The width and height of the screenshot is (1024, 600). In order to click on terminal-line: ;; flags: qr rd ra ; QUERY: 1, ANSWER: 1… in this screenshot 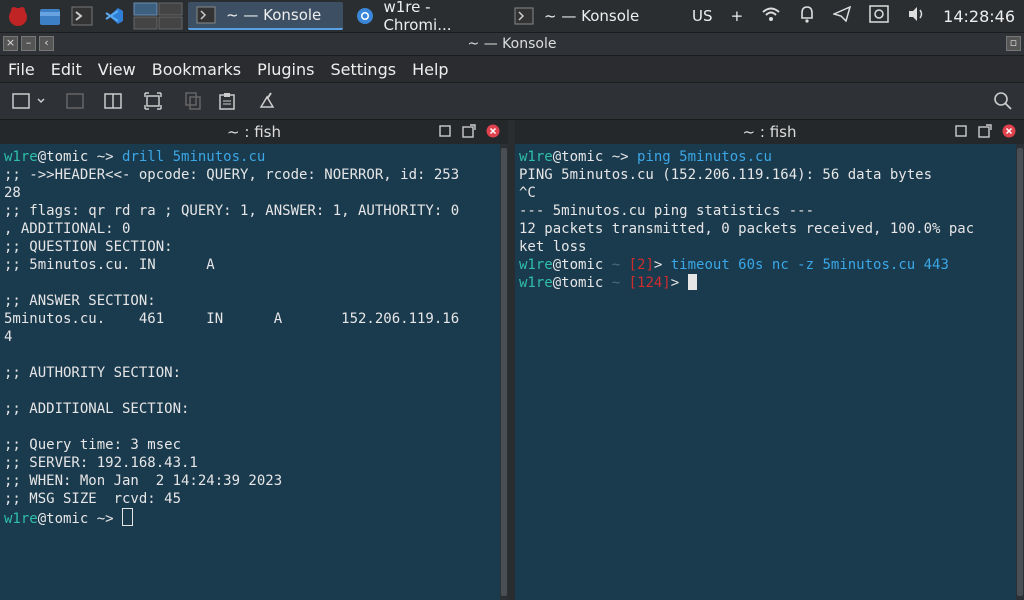, I will do `click(256, 211)`.